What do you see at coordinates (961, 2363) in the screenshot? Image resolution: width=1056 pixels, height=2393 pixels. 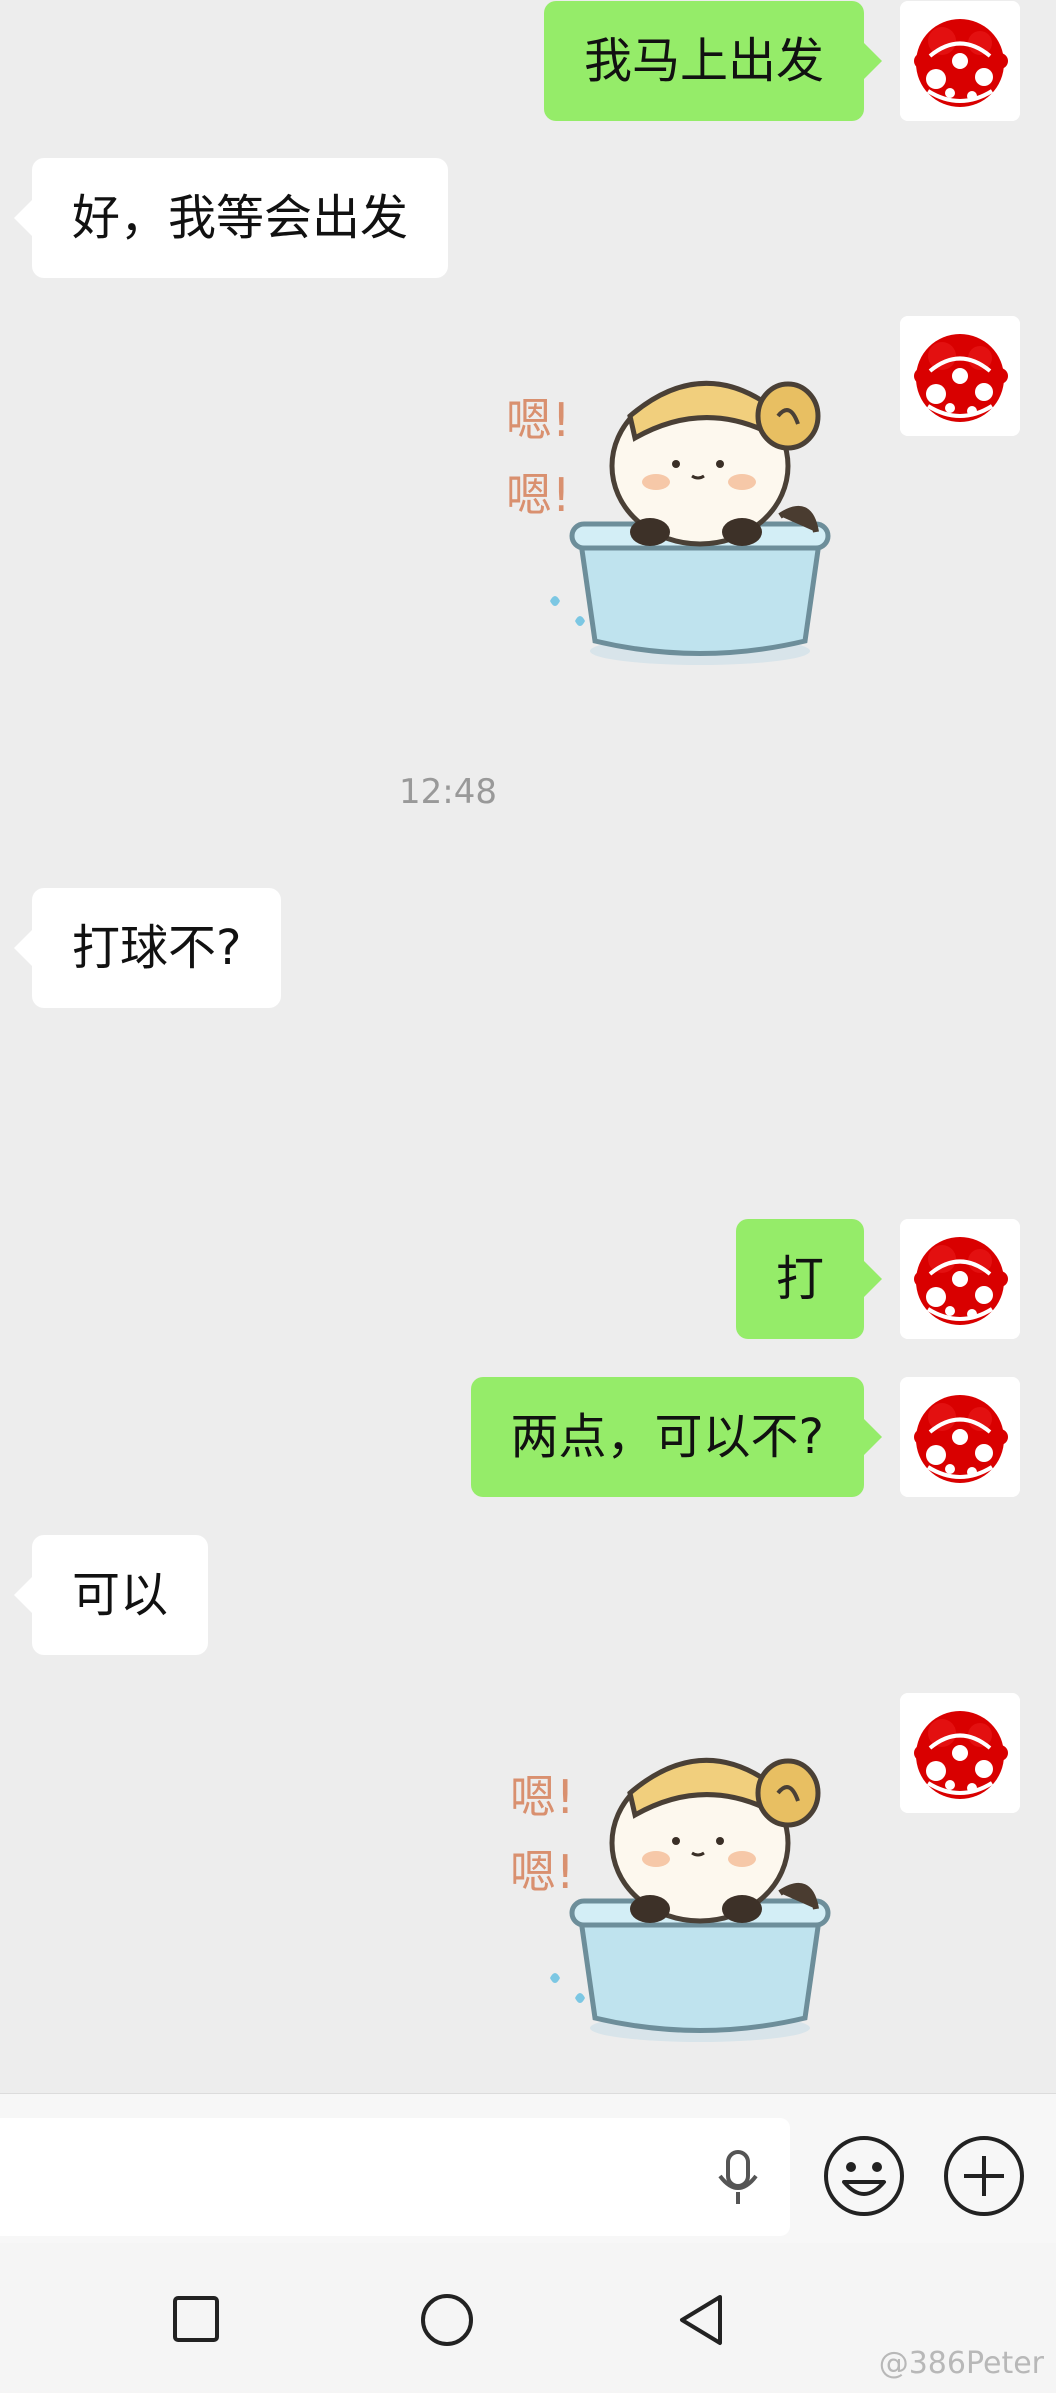 I see `watermark: @386Peter` at bounding box center [961, 2363].